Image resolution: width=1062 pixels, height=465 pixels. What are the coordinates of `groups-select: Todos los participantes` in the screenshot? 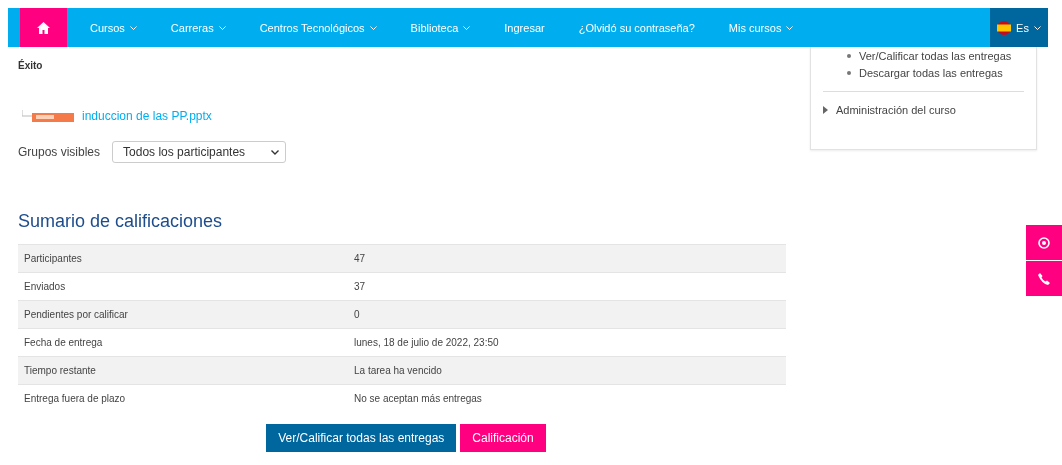 It's located at (199, 152).